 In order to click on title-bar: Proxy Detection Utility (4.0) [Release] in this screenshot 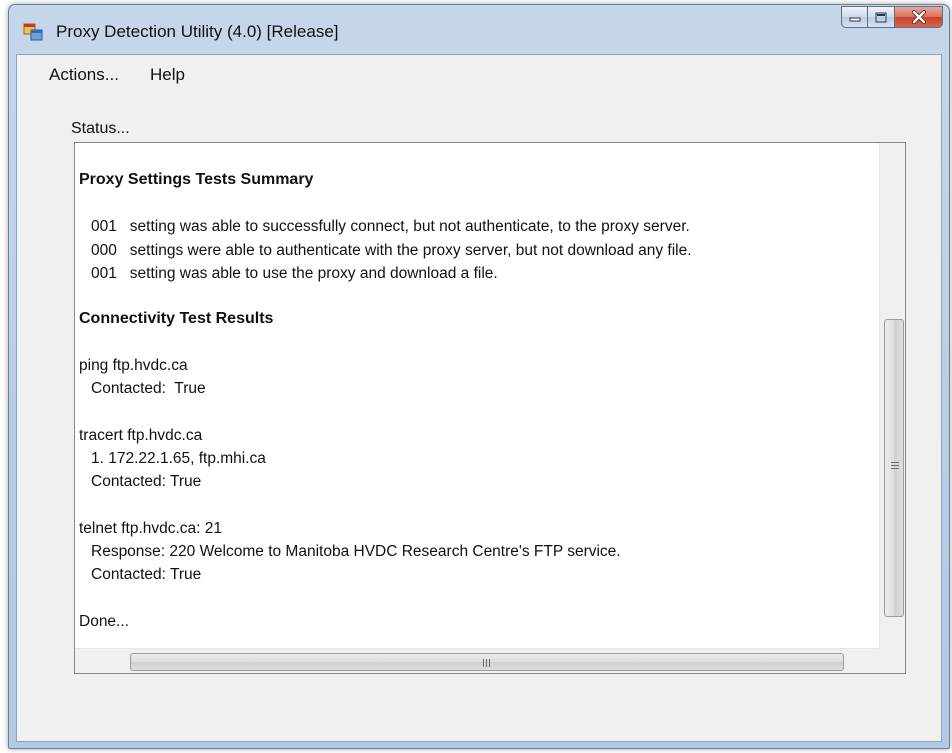, I will do `click(479, 29)`.